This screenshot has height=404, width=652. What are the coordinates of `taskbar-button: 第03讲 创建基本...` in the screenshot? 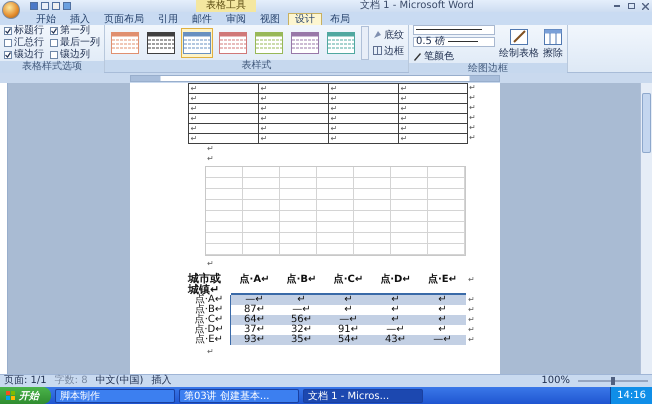 It's located at (239, 395).